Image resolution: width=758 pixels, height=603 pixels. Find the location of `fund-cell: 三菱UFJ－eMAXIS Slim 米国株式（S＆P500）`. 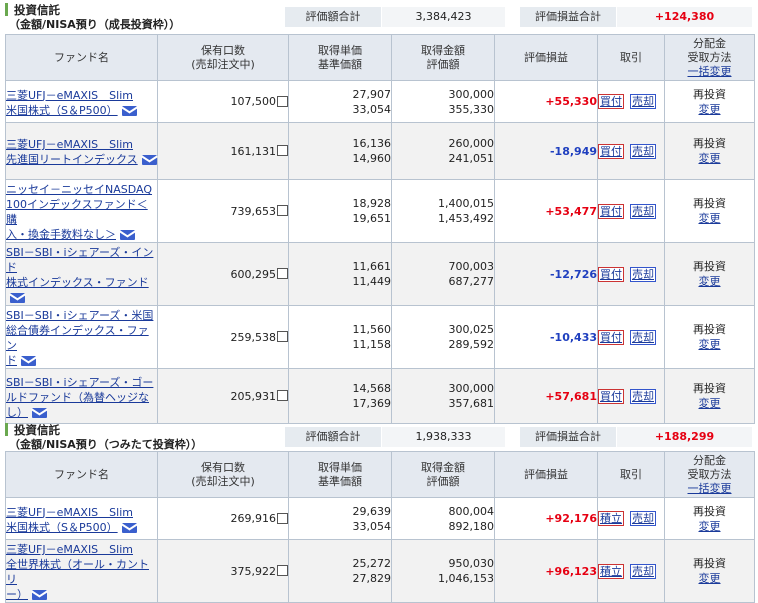

fund-cell: 三菱UFJ－eMAXIS Slim 米国株式（S＆P500） is located at coordinates (81, 518).